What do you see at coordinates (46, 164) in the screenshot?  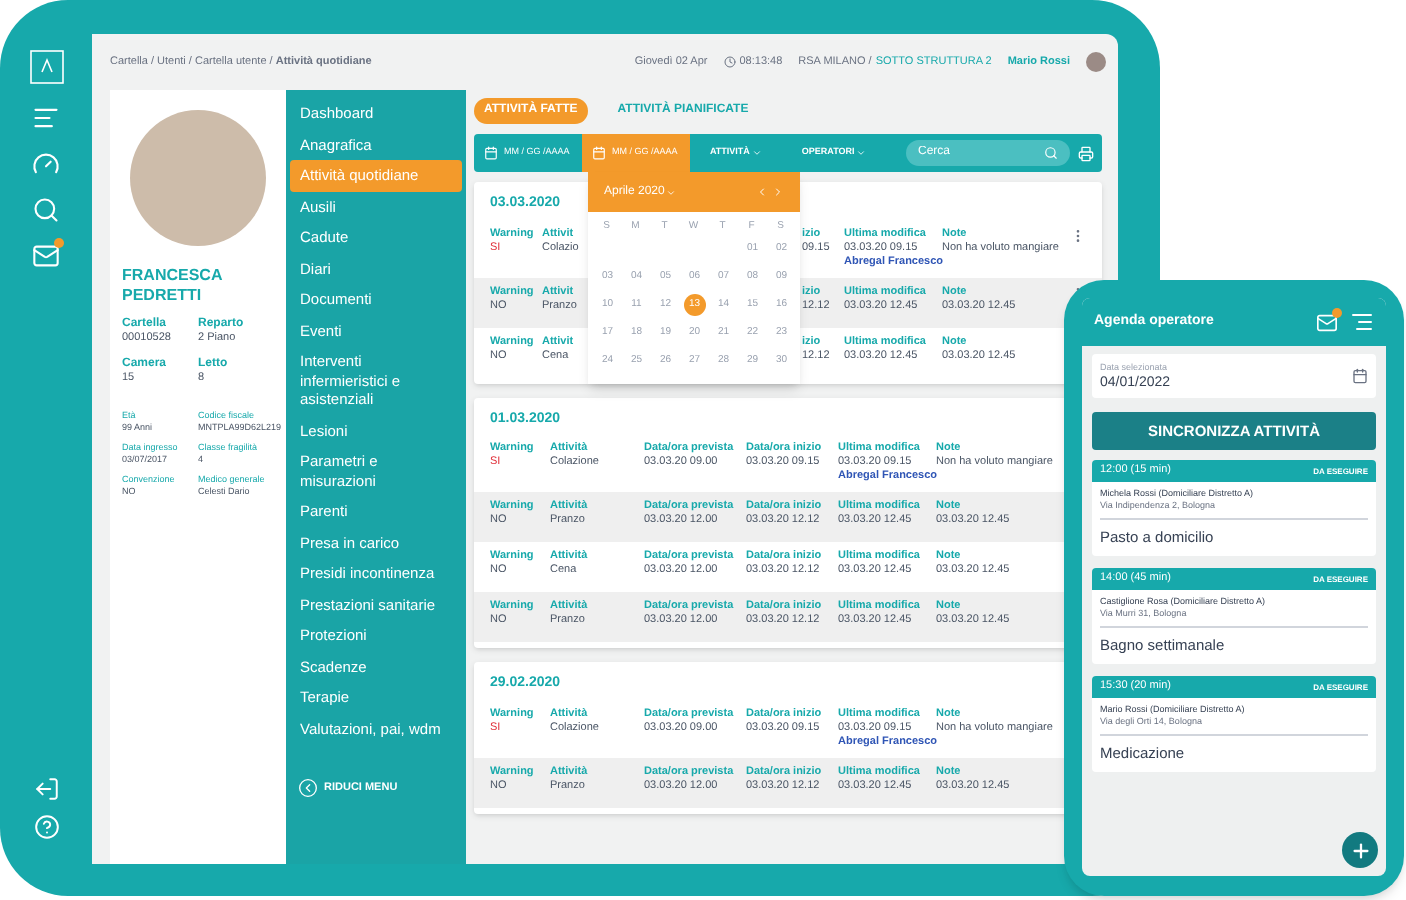 I see `gauge-icon` at bounding box center [46, 164].